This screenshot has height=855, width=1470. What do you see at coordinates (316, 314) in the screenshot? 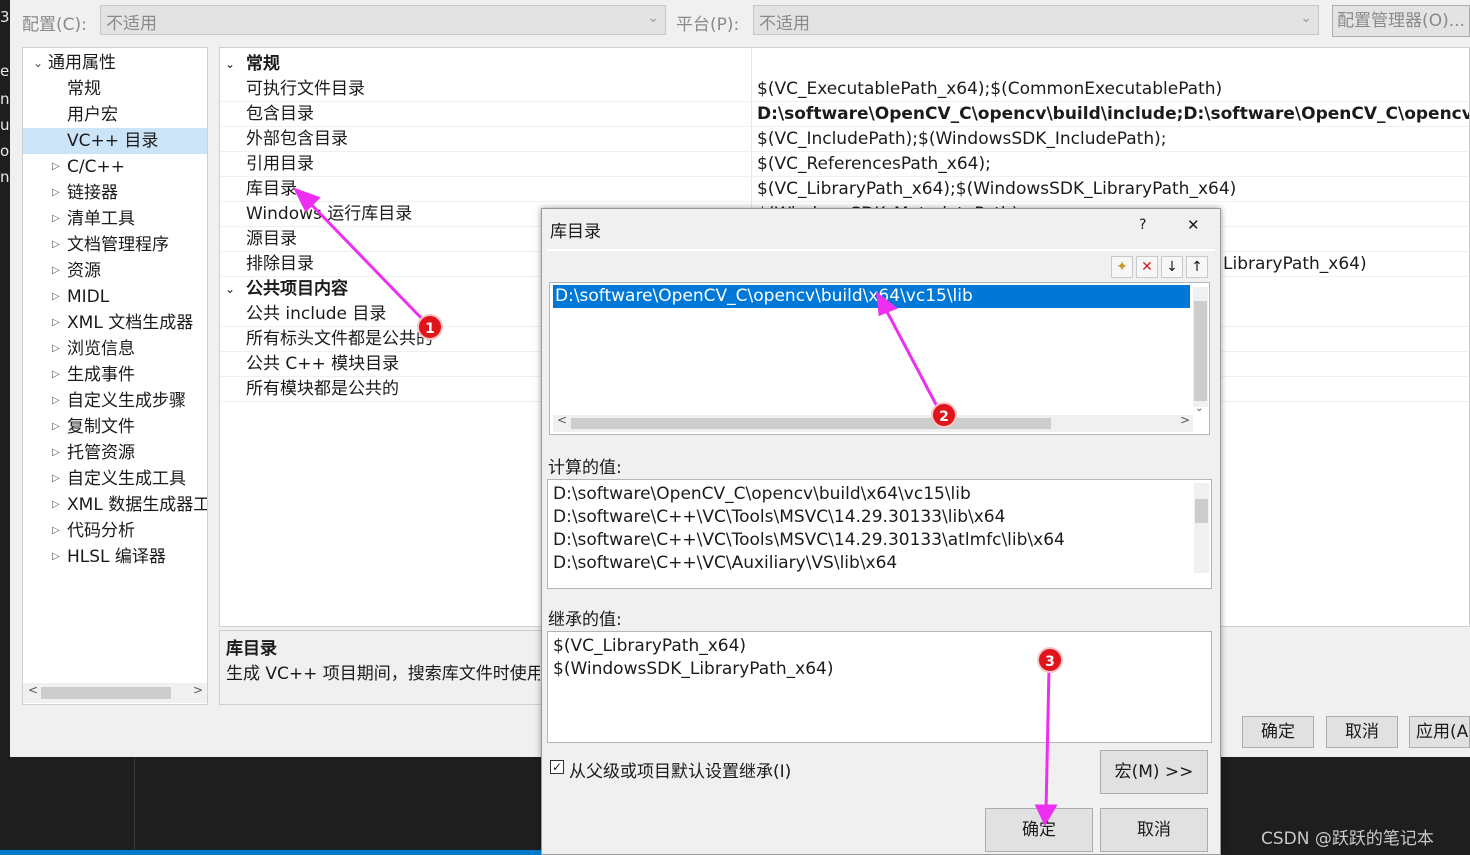
I see `property-name: 公共 include 目录` at bounding box center [316, 314].